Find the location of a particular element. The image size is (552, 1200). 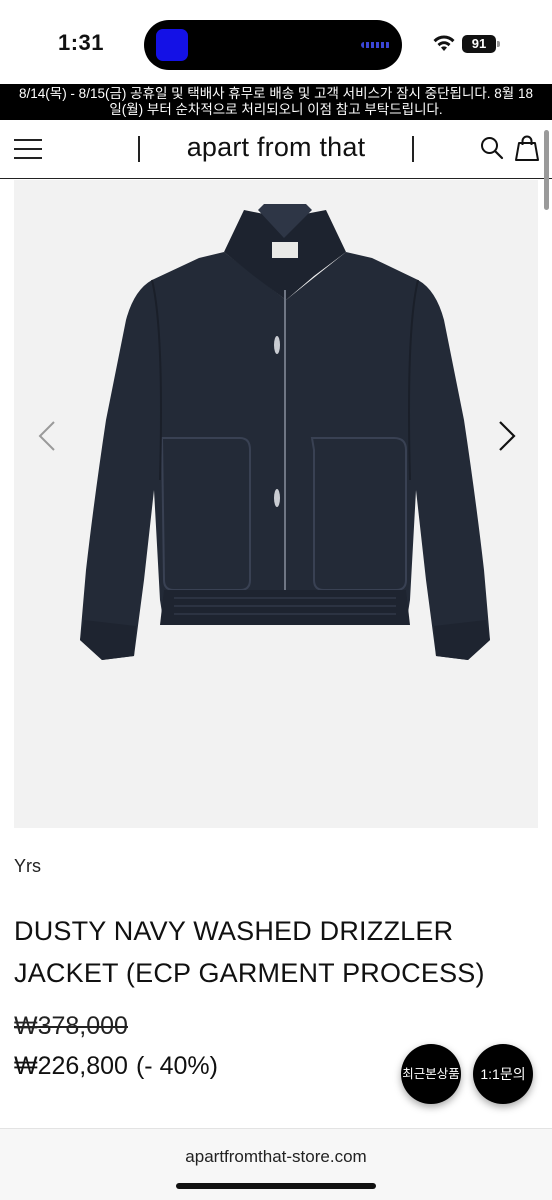

chevron-left-icon is located at coordinates (48, 436).